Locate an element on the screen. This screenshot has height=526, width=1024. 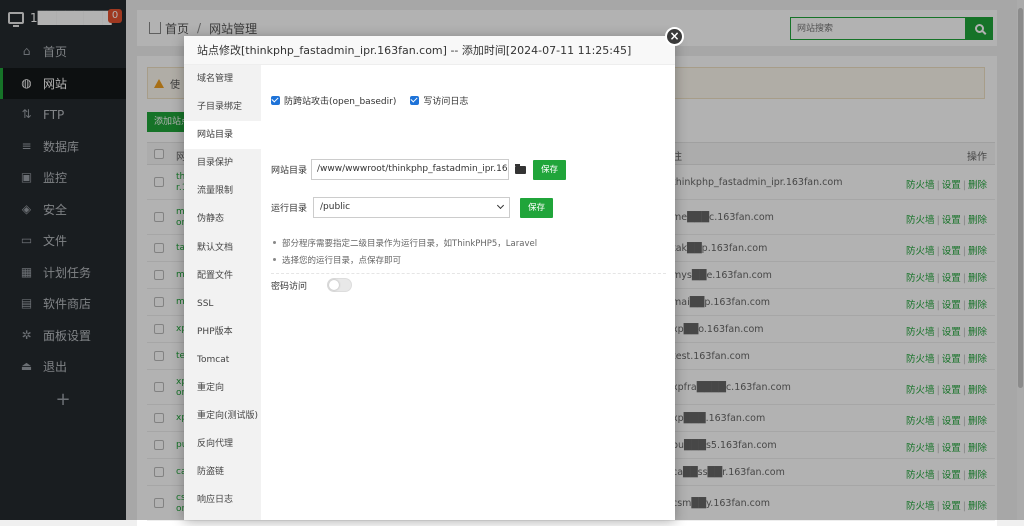
basedir-checkbox is located at coordinates (275, 100).